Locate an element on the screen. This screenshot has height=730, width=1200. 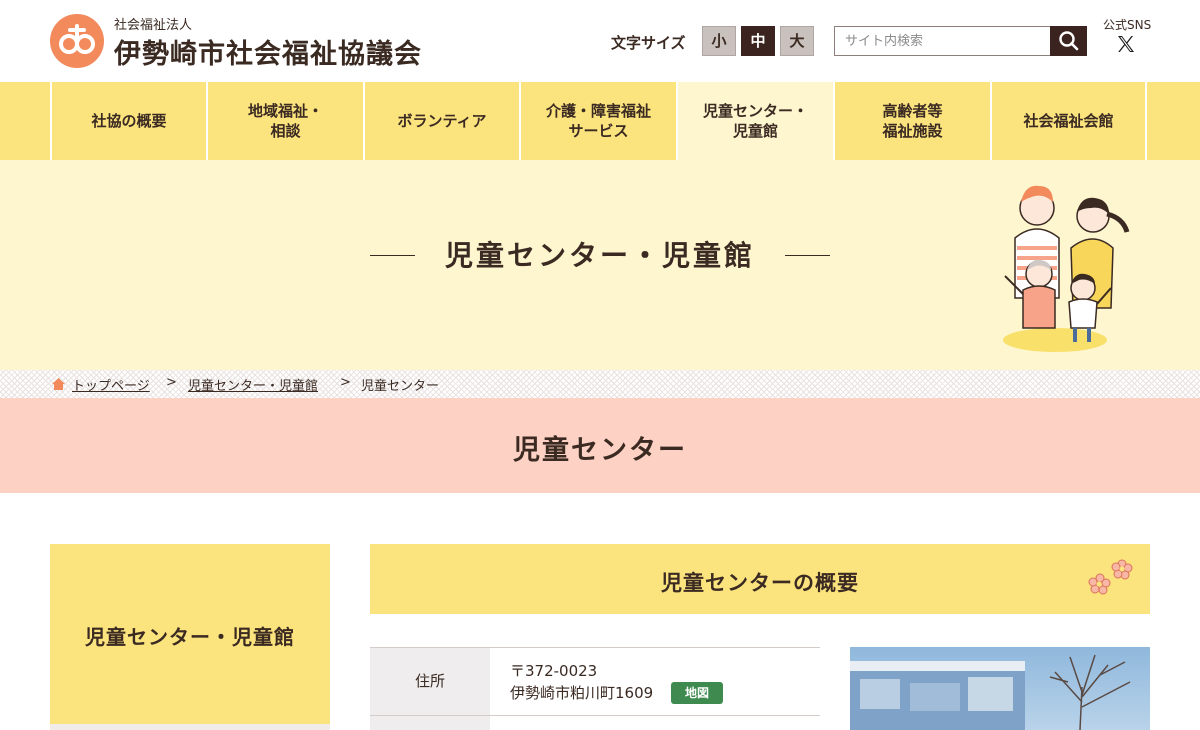
breadcrumb-link-children: 児童センター・児童館 is located at coordinates (253, 384).